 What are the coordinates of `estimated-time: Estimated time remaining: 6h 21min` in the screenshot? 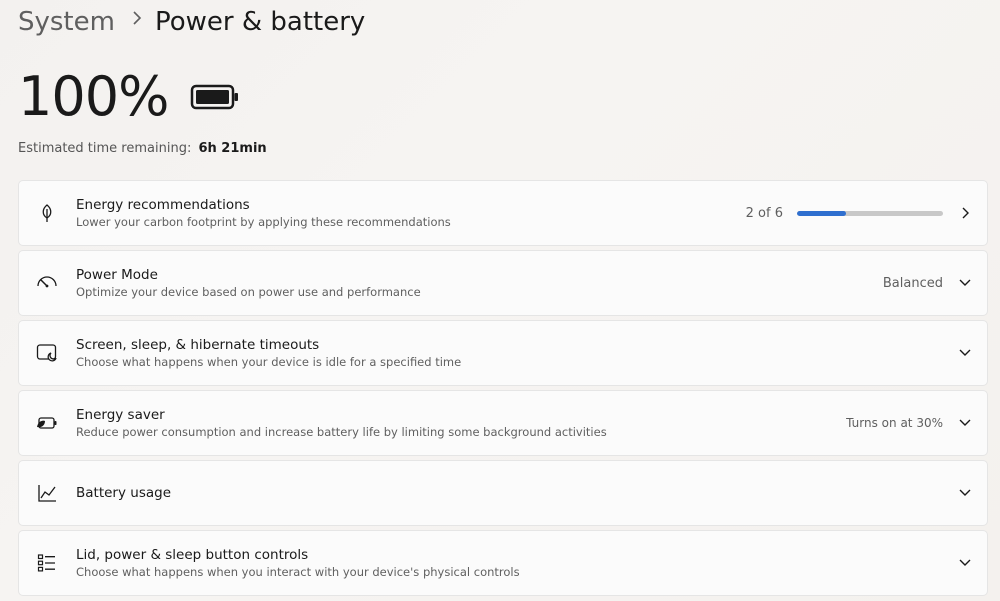 It's located at (142, 148).